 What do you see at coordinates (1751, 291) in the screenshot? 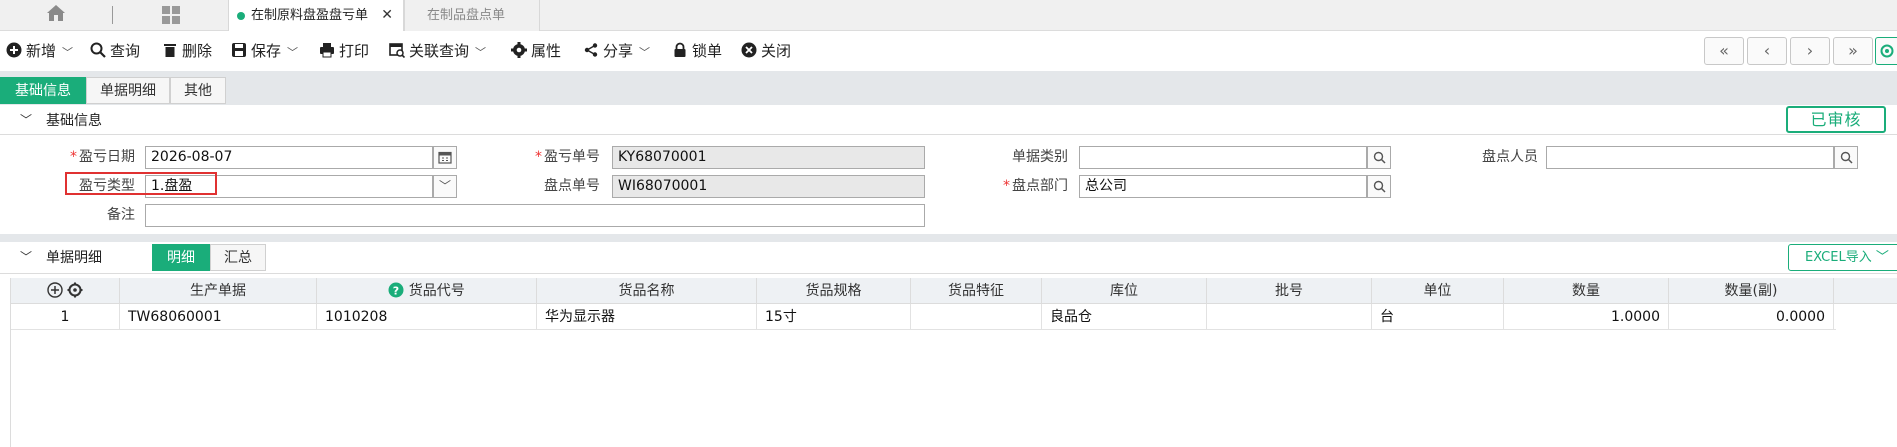
I see `col-quantity-secondary: 数量(副)` at bounding box center [1751, 291].